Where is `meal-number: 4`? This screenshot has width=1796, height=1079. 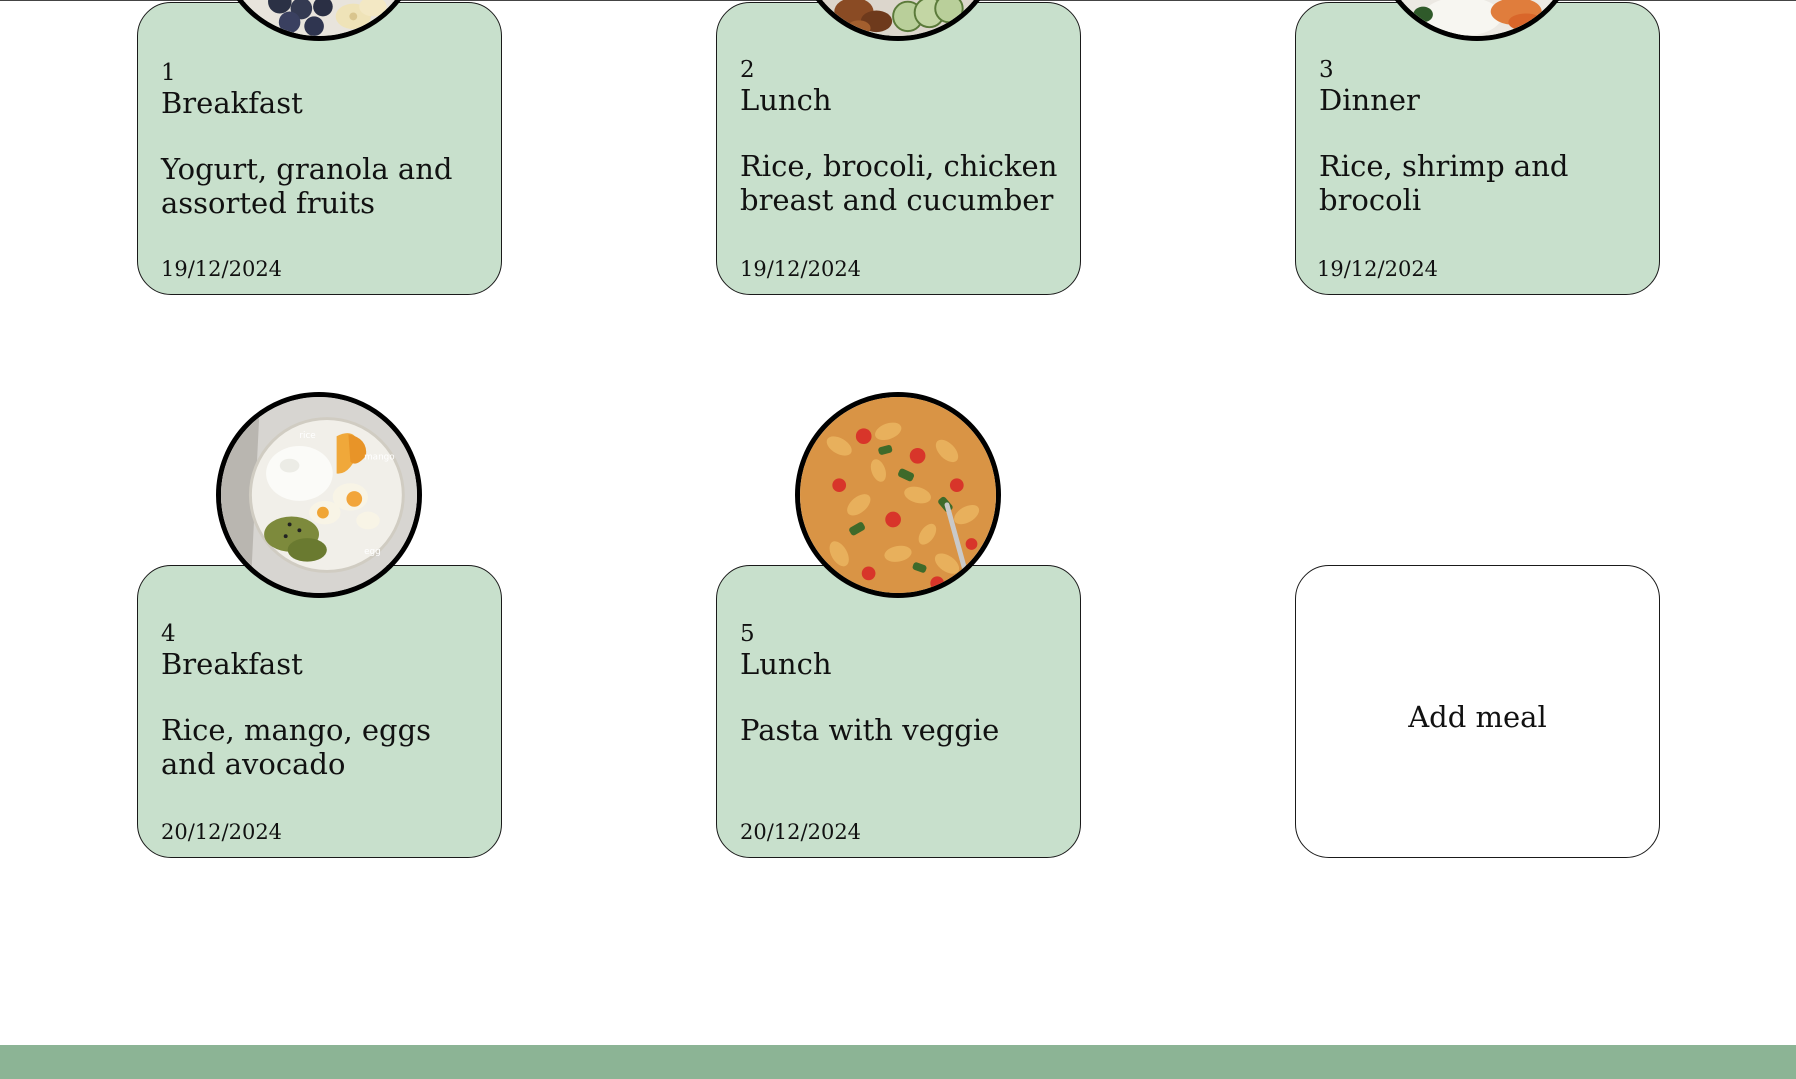
meal-number: 4 is located at coordinates (168, 634).